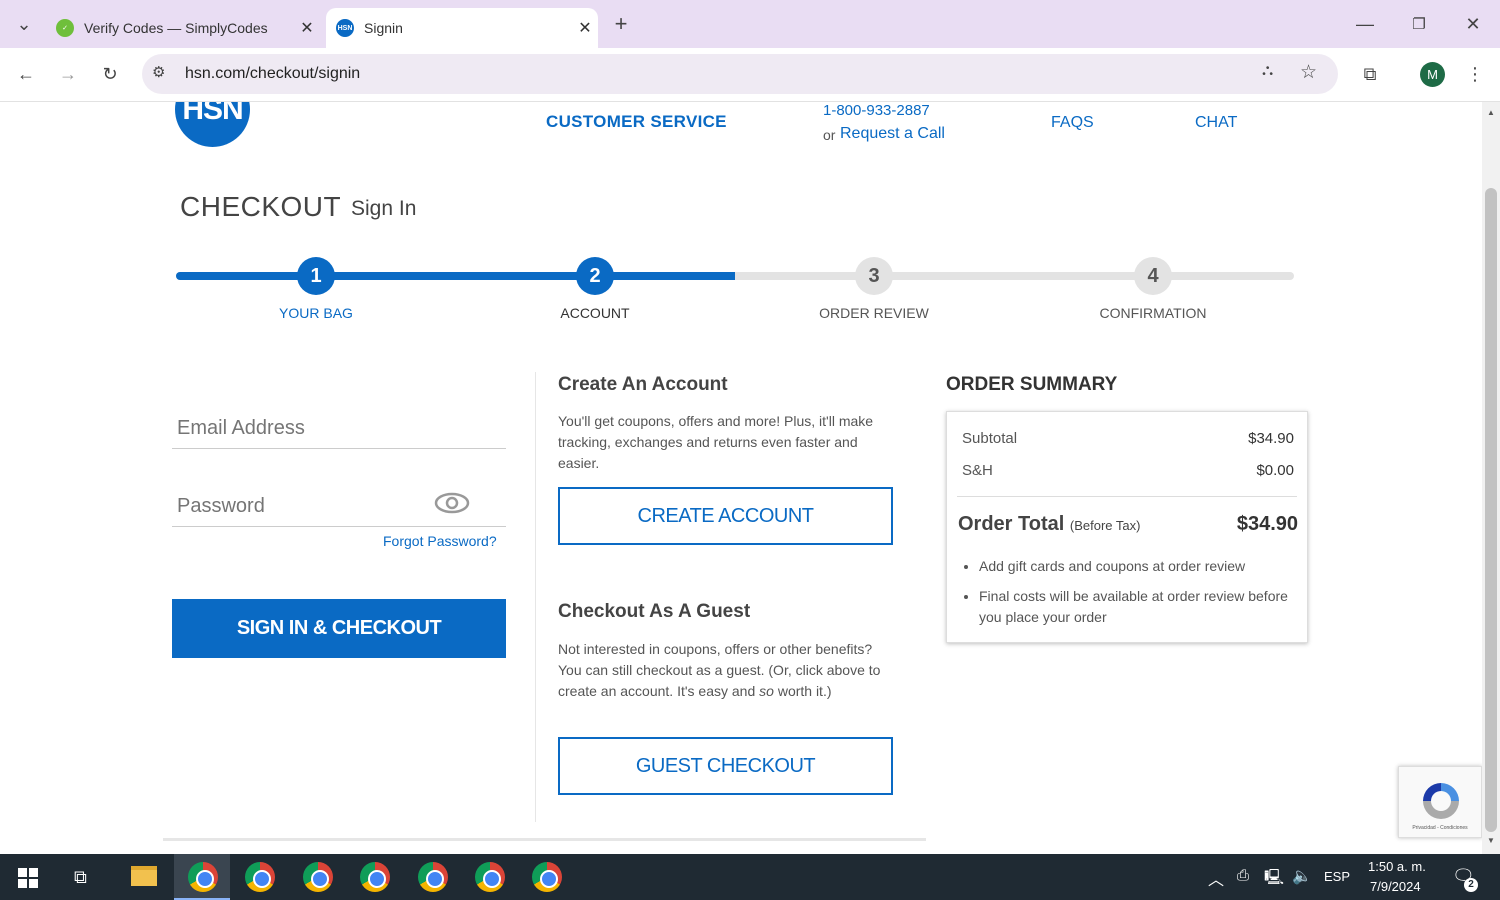  What do you see at coordinates (28, 878) in the screenshot?
I see `windows-start-icon` at bounding box center [28, 878].